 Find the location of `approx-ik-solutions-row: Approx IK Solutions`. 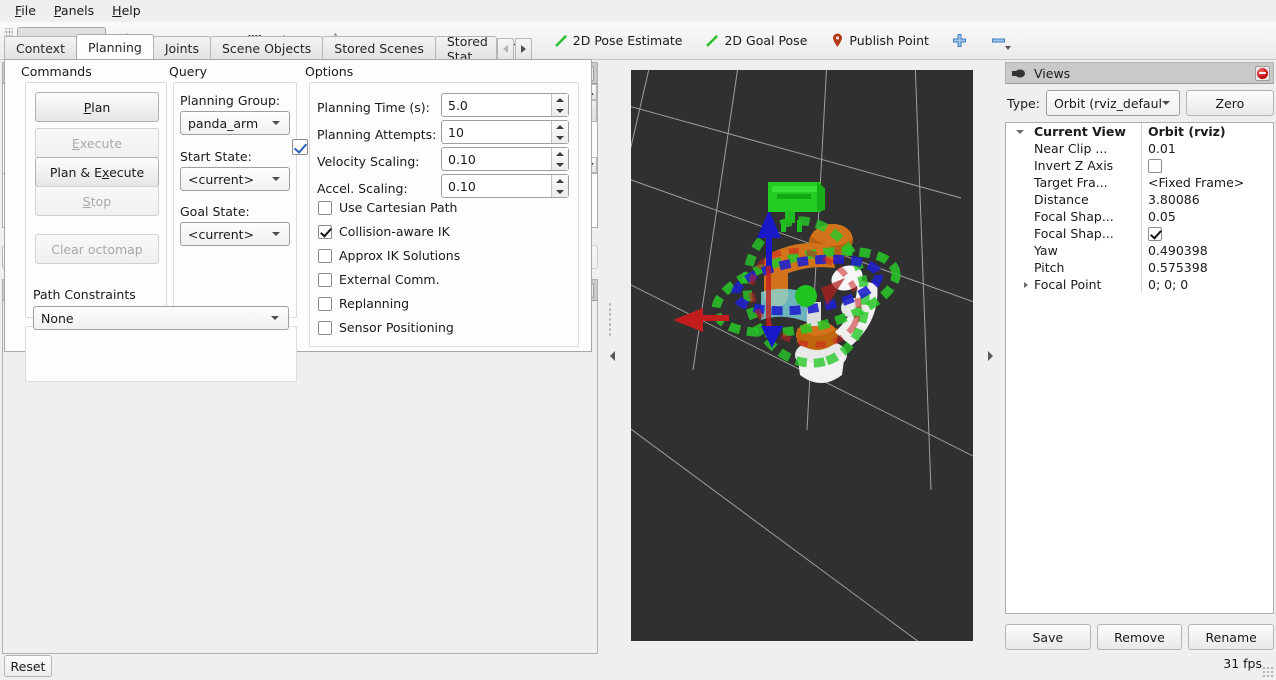

approx-ik-solutions-row: Approx IK Solutions is located at coordinates (389, 255).